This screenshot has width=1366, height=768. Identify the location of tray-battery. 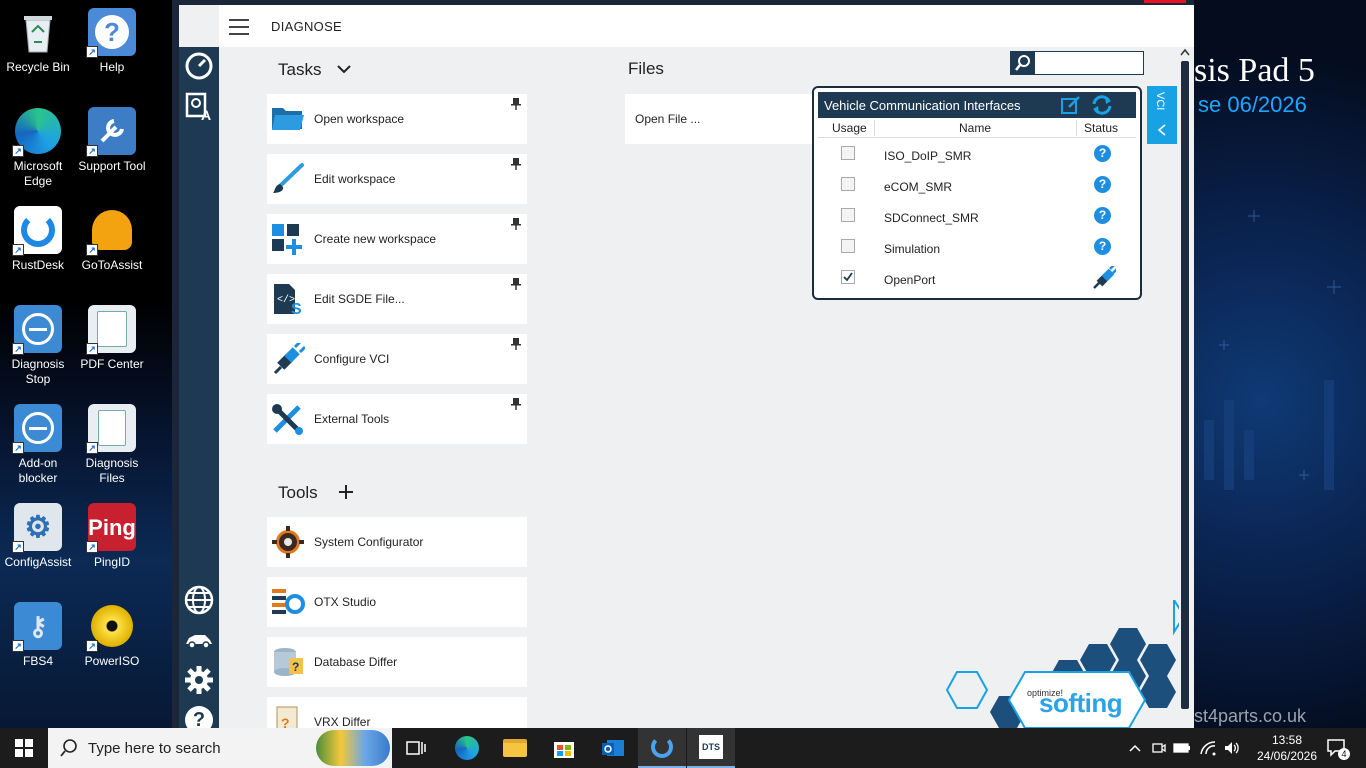
(1182, 748).